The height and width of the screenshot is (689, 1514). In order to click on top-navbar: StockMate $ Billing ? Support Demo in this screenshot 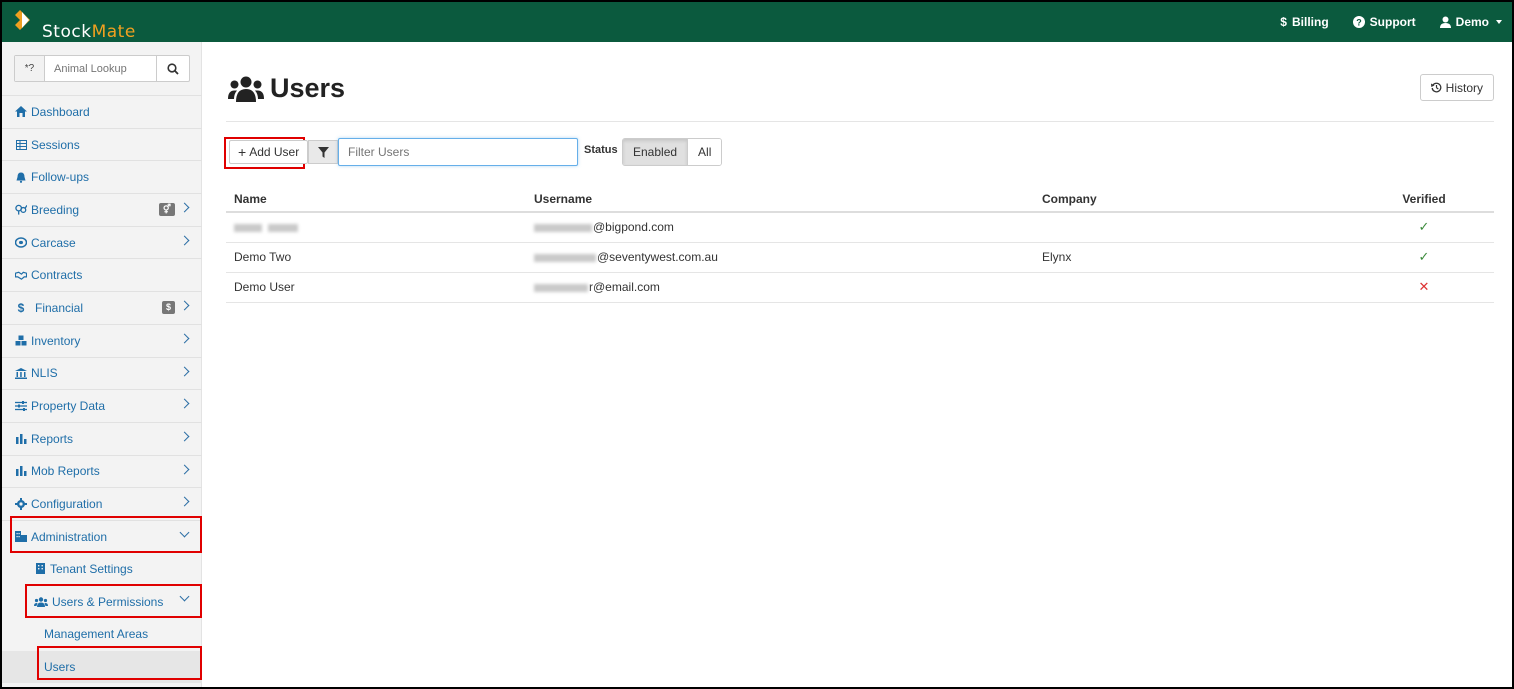, I will do `click(757, 22)`.